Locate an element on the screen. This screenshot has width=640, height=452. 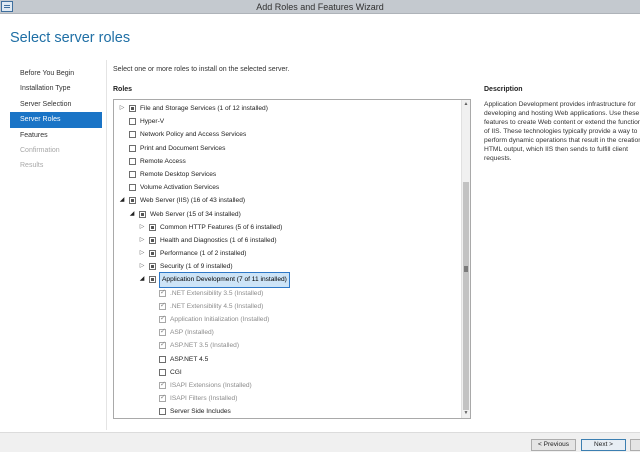
vertical-divider is located at coordinates (106, 245).